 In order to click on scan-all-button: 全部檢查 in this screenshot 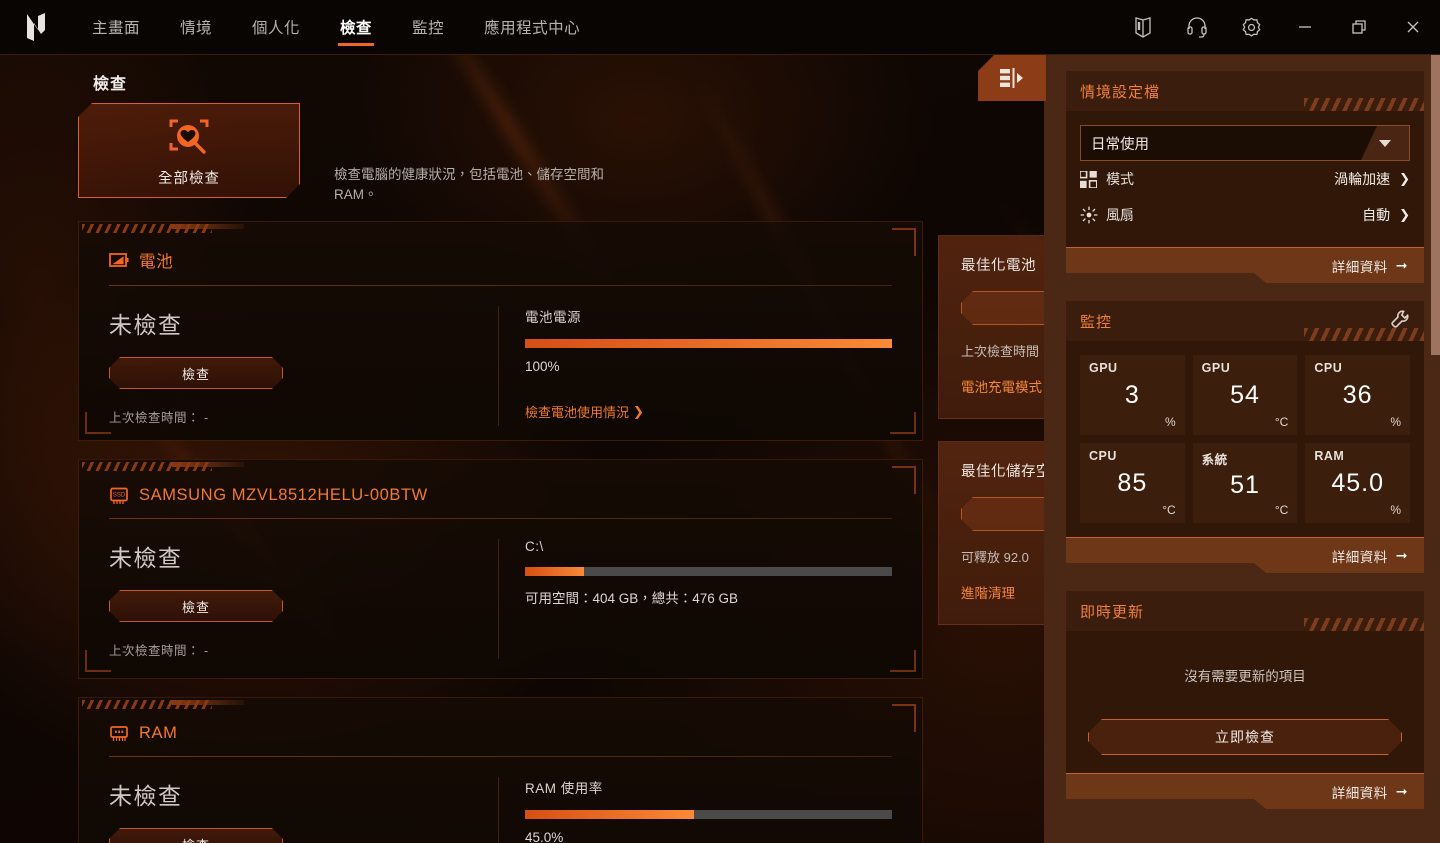, I will do `click(189, 150)`.